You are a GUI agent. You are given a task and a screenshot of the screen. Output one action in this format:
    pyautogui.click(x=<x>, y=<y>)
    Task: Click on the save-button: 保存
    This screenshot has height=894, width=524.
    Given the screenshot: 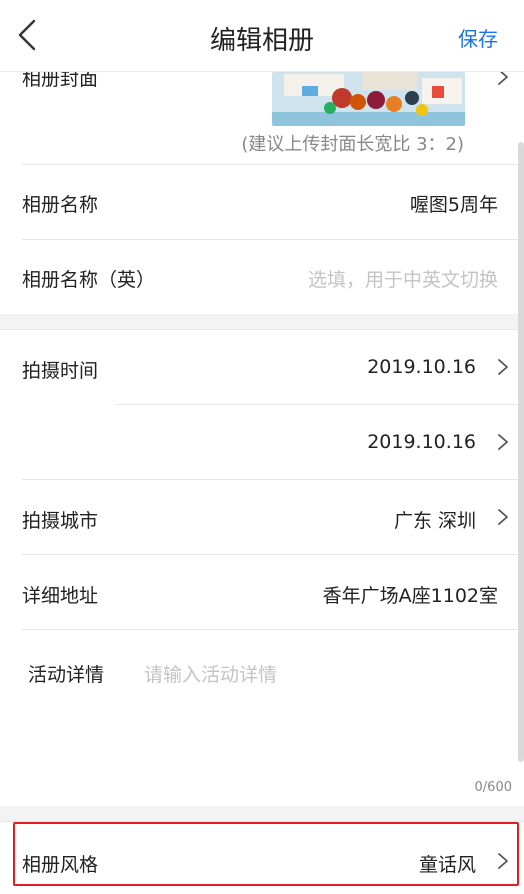 What is the action you would take?
    pyautogui.click(x=478, y=37)
    